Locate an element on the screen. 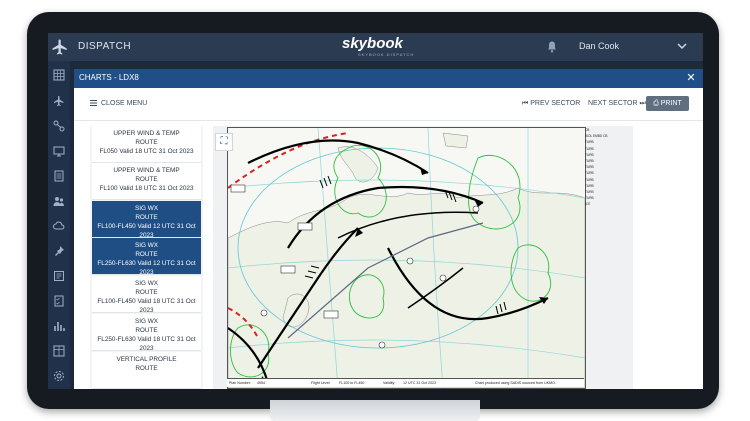 This screenshot has height=421, width=750. bar-chart-icon is located at coordinates (59, 326).